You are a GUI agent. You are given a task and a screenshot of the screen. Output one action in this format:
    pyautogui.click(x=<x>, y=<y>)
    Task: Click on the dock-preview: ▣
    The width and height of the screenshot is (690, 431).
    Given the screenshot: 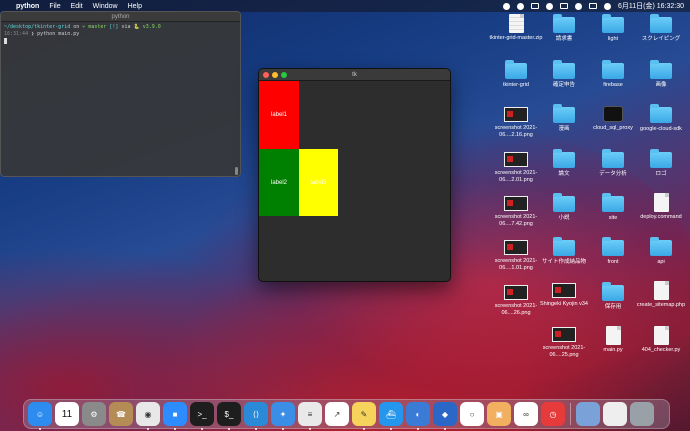 What is the action you would take?
    pyautogui.click(x=499, y=414)
    